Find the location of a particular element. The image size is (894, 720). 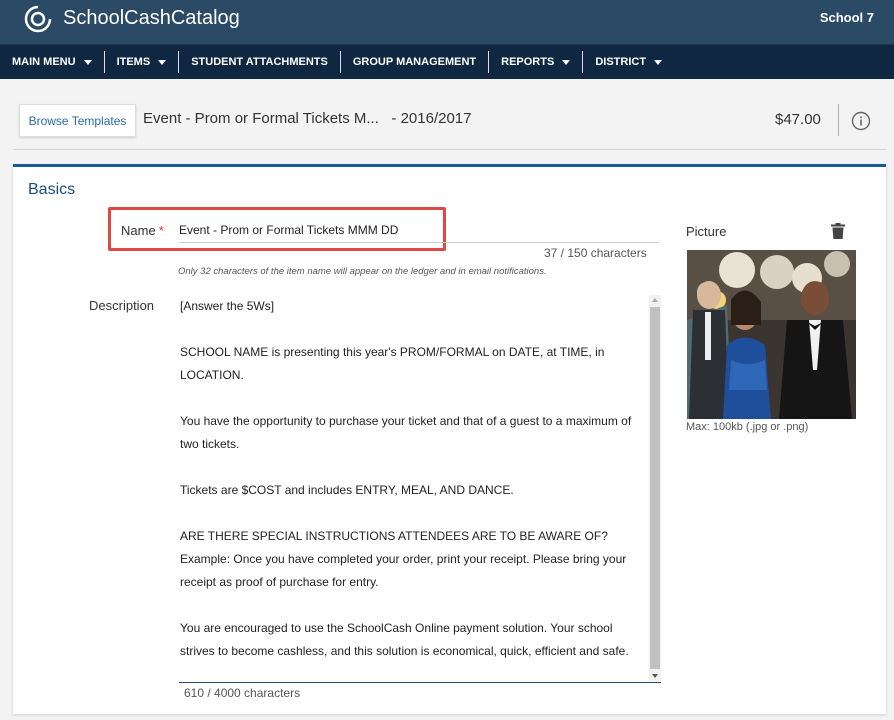

trash-icon is located at coordinates (838, 231).